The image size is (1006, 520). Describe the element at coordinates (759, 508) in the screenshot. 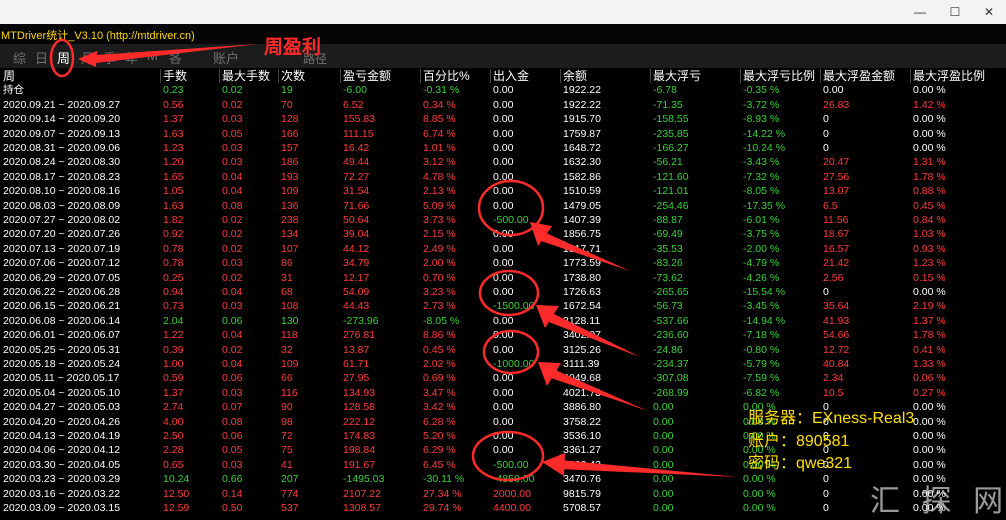

I see `cell-max-drawdown-pct: 0.00 %` at that location.